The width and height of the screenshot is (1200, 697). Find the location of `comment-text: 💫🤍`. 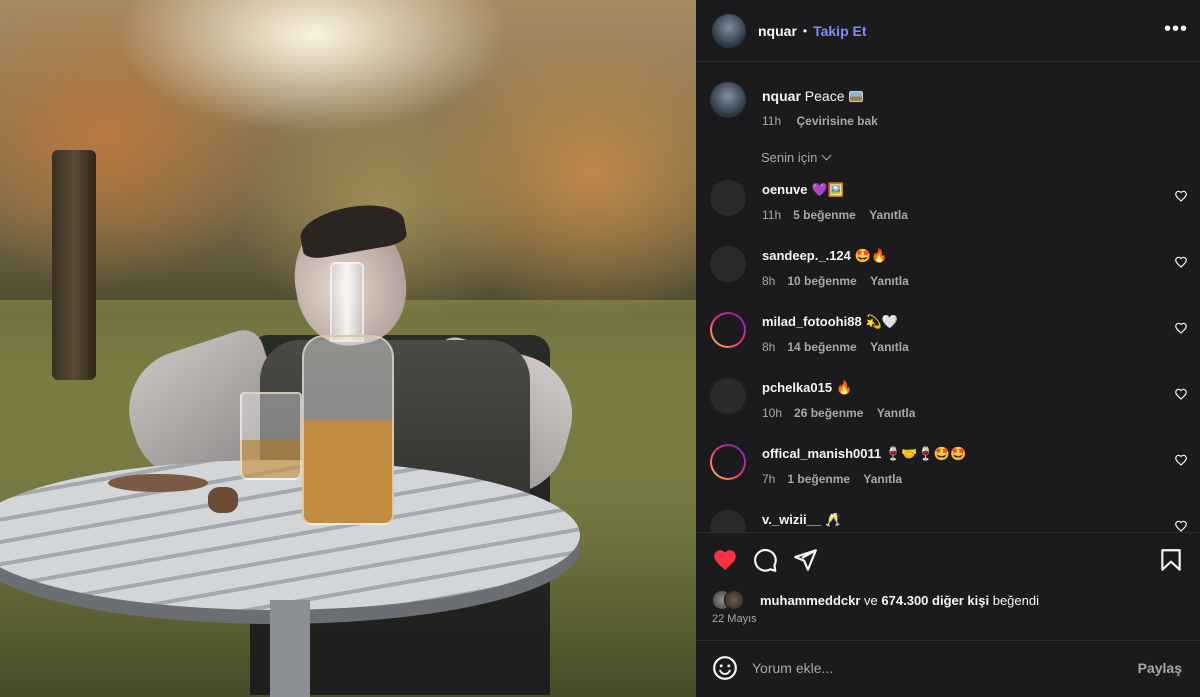

comment-text: 💫🤍 is located at coordinates (882, 321).